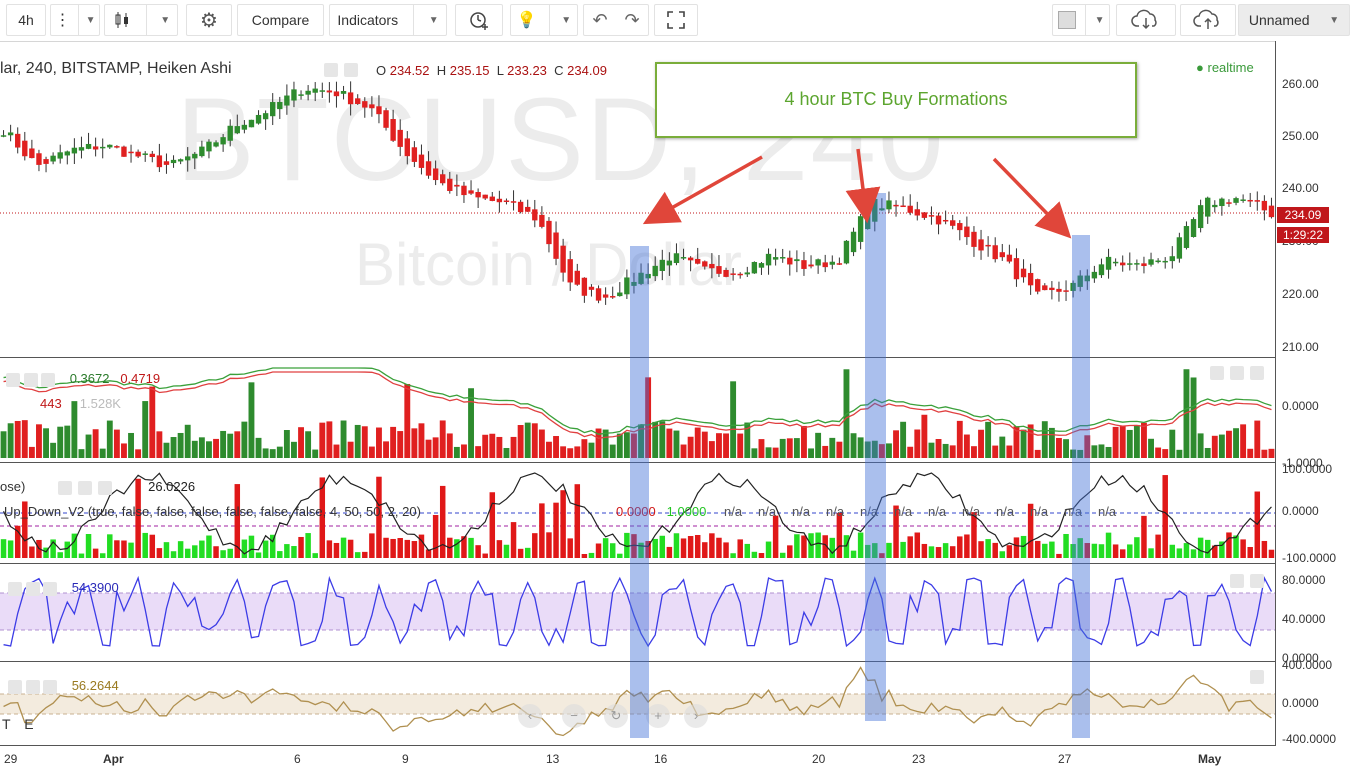 The image size is (1353, 777). Describe the element at coordinates (1307, 469) in the screenshot. I see `updown-tick: 100.0000` at that location.